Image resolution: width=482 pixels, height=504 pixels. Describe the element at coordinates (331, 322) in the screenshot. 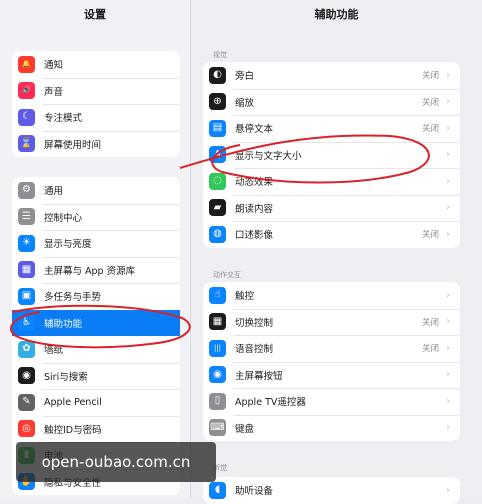

I see `row-switch-control: ▦ 切换控制 关闭 ›` at that location.